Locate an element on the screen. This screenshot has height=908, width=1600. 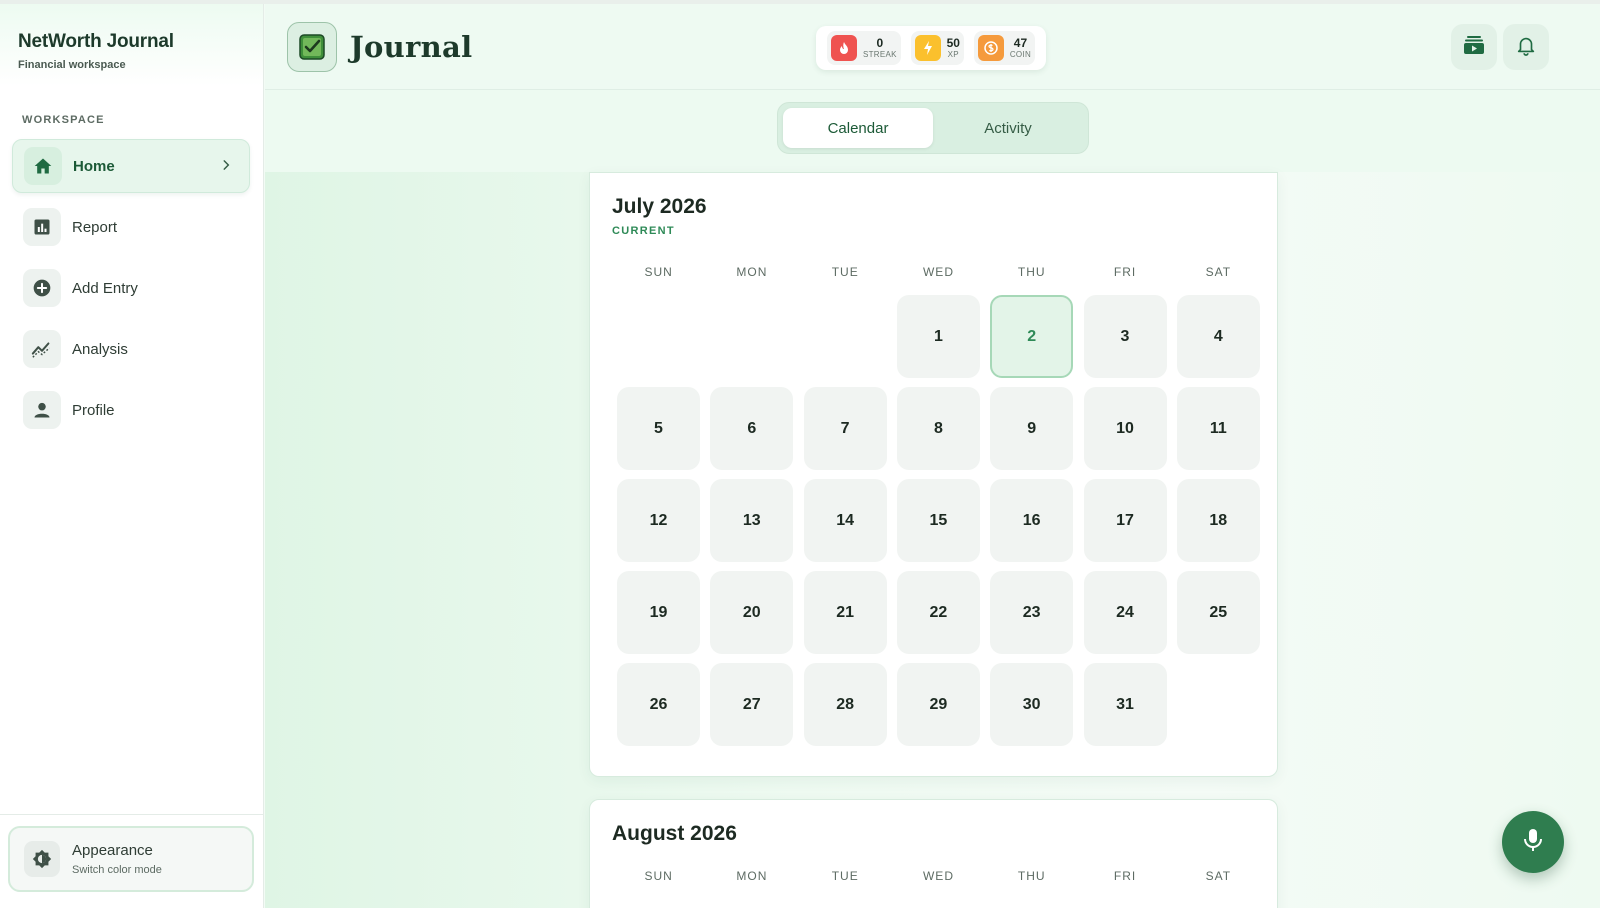
sidebar-item-label: Report is located at coordinates (95, 227).